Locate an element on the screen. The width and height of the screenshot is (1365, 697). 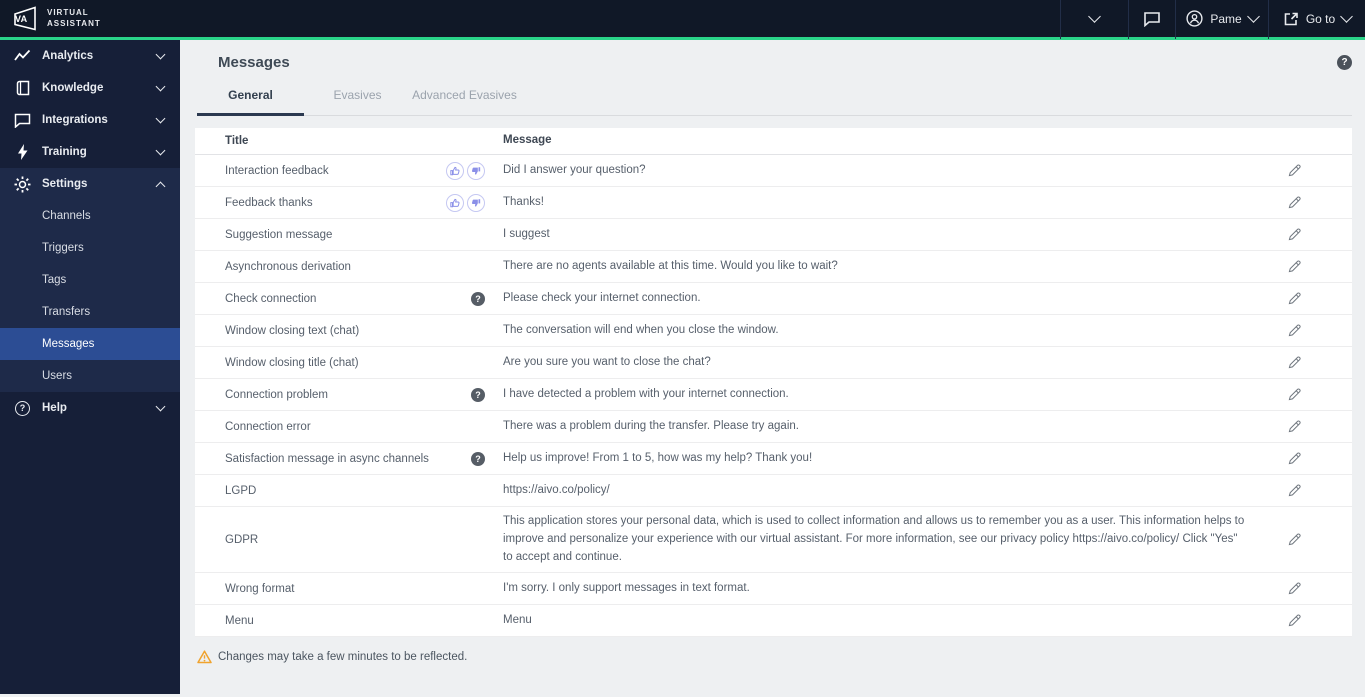
topbar: VA VIRTUAL ASSISTANT Pame Go to is located at coordinates (682, 20).